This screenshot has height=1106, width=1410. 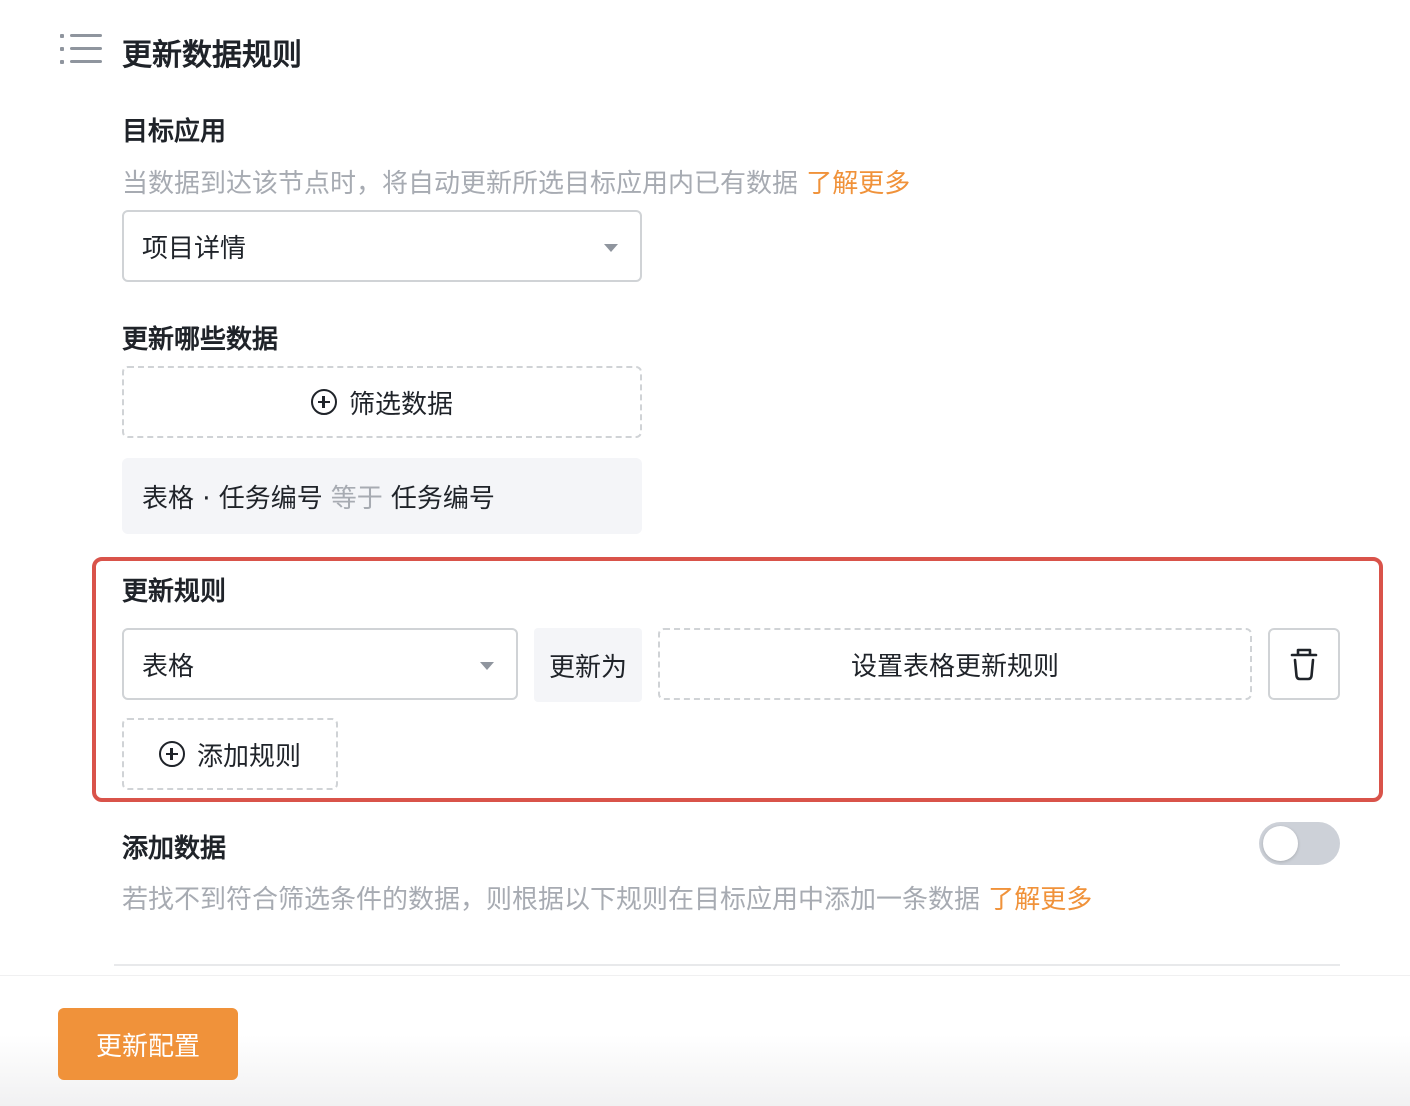 What do you see at coordinates (442, 498) in the screenshot?
I see `condition-value: 任务编号` at bounding box center [442, 498].